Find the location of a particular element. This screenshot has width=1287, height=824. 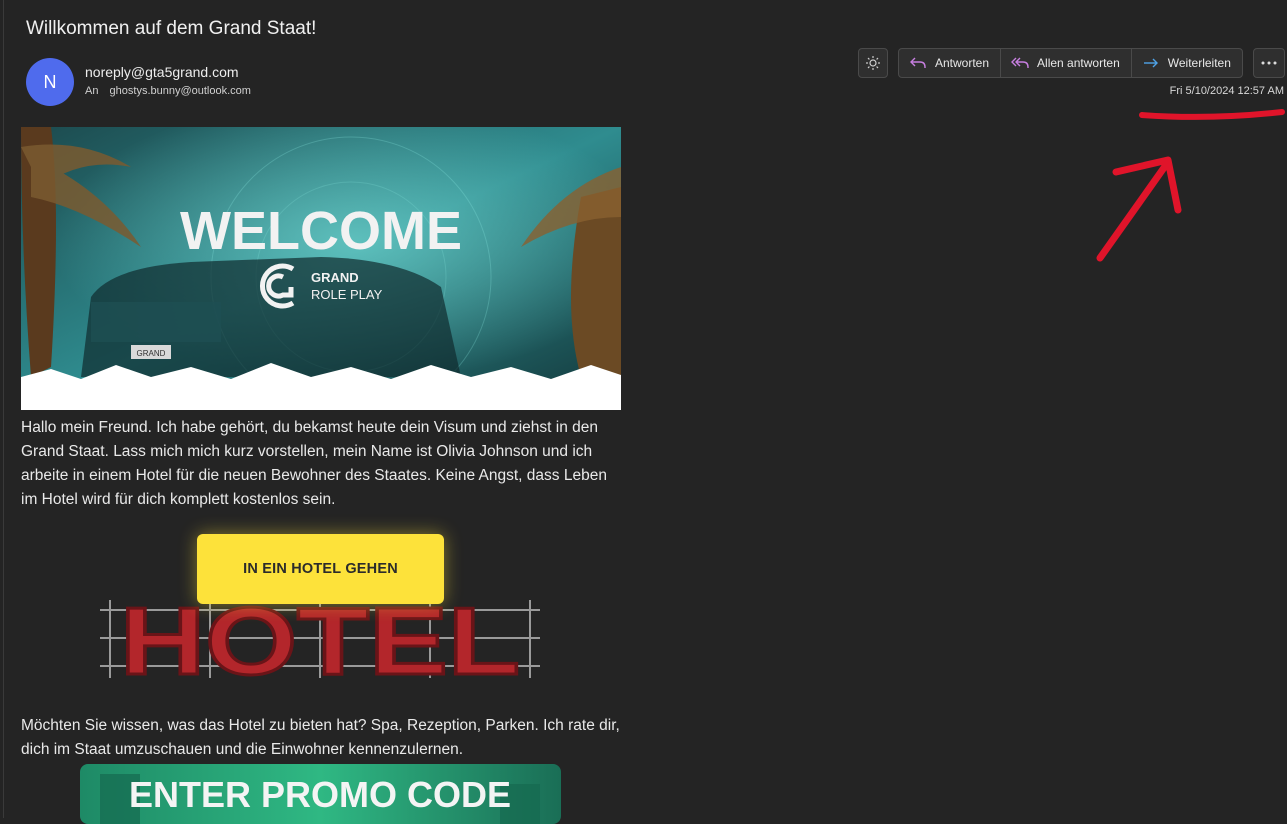

hero-brand-line2: ROLE PLAY is located at coordinates (347, 294).